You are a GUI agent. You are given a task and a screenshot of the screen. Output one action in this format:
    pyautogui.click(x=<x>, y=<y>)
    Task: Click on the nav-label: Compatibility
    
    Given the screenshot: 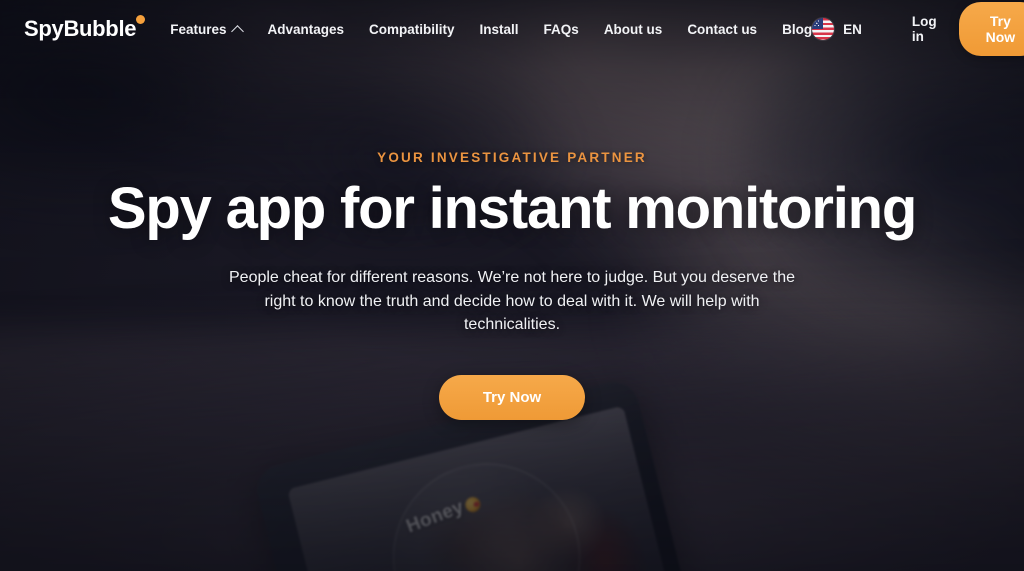 What is the action you would take?
    pyautogui.click(x=412, y=29)
    